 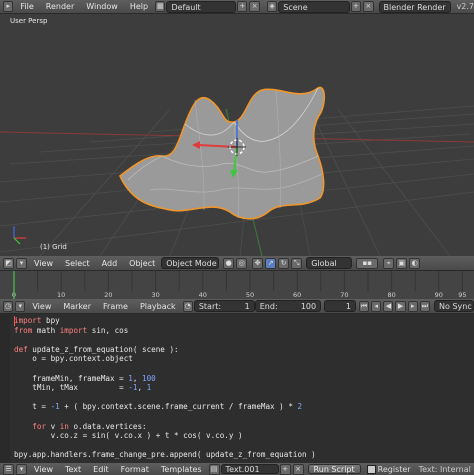 I want to click on start-frame-field: Start: 1, so click(x=224, y=306).